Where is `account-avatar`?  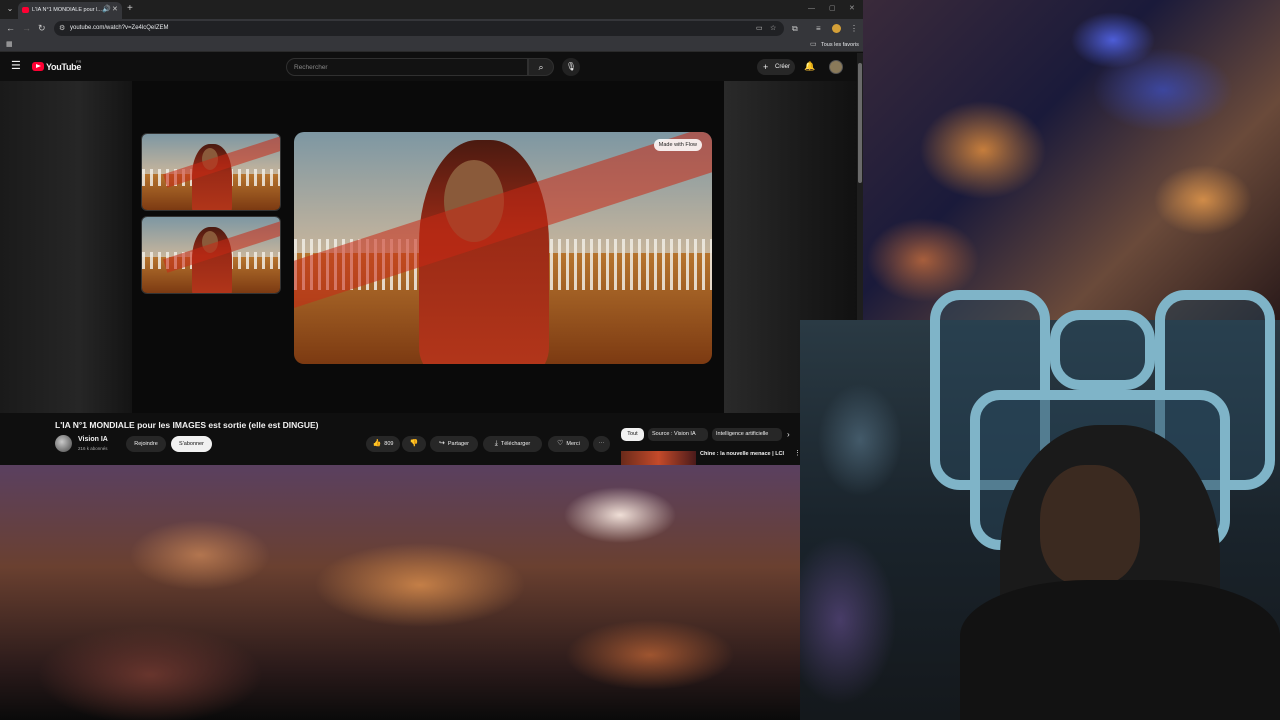 account-avatar is located at coordinates (836, 67).